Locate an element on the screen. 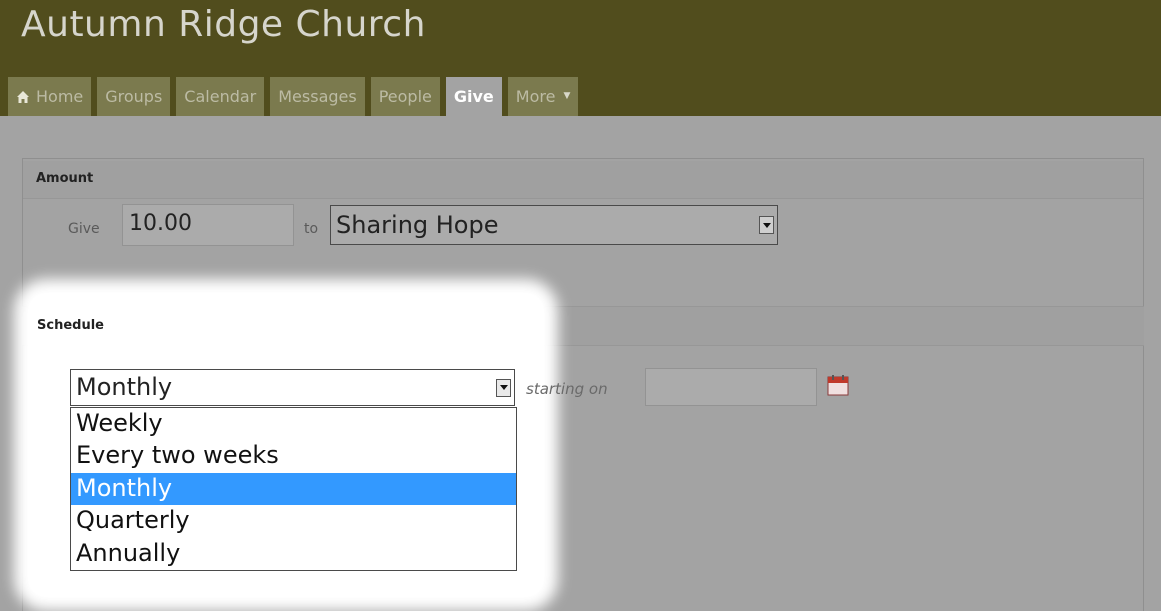  dropdown-option-every-two-weeks: Every two weeks is located at coordinates (293, 456).